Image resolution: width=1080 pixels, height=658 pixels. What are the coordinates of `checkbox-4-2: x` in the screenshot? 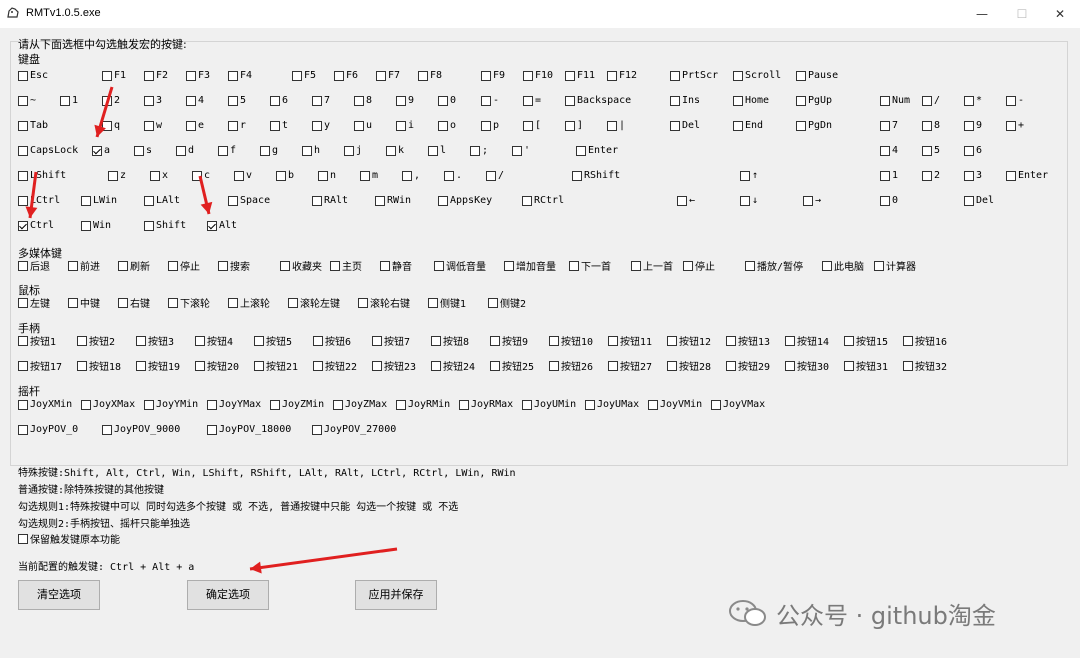 It's located at (159, 175).